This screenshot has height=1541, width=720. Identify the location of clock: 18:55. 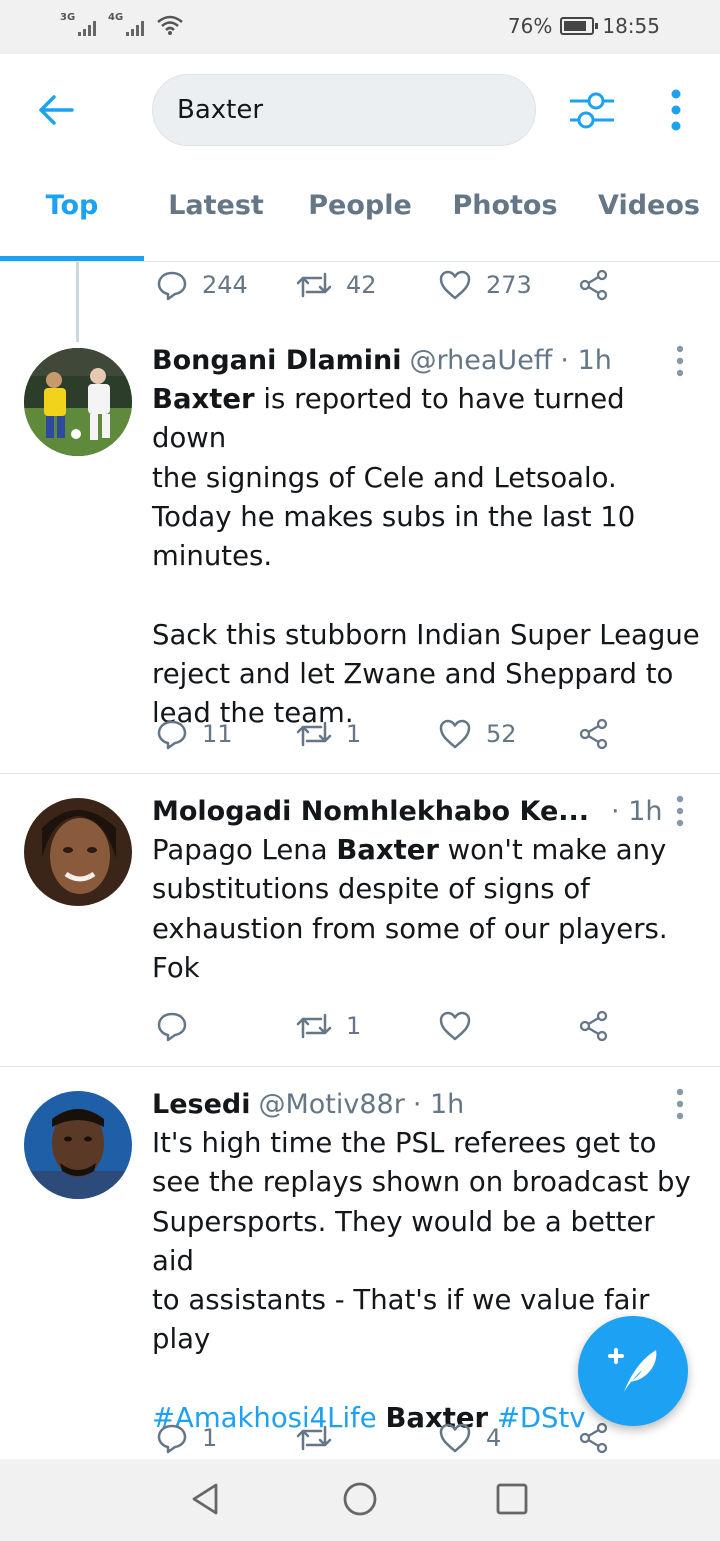
(631, 26).